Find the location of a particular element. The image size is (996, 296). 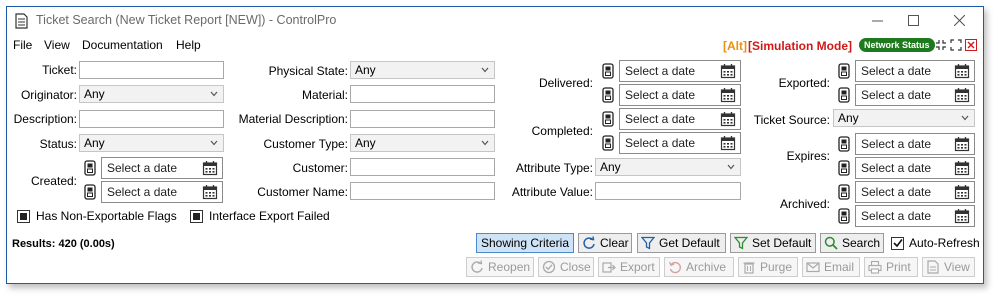

menu-view: View is located at coordinates (57, 45).